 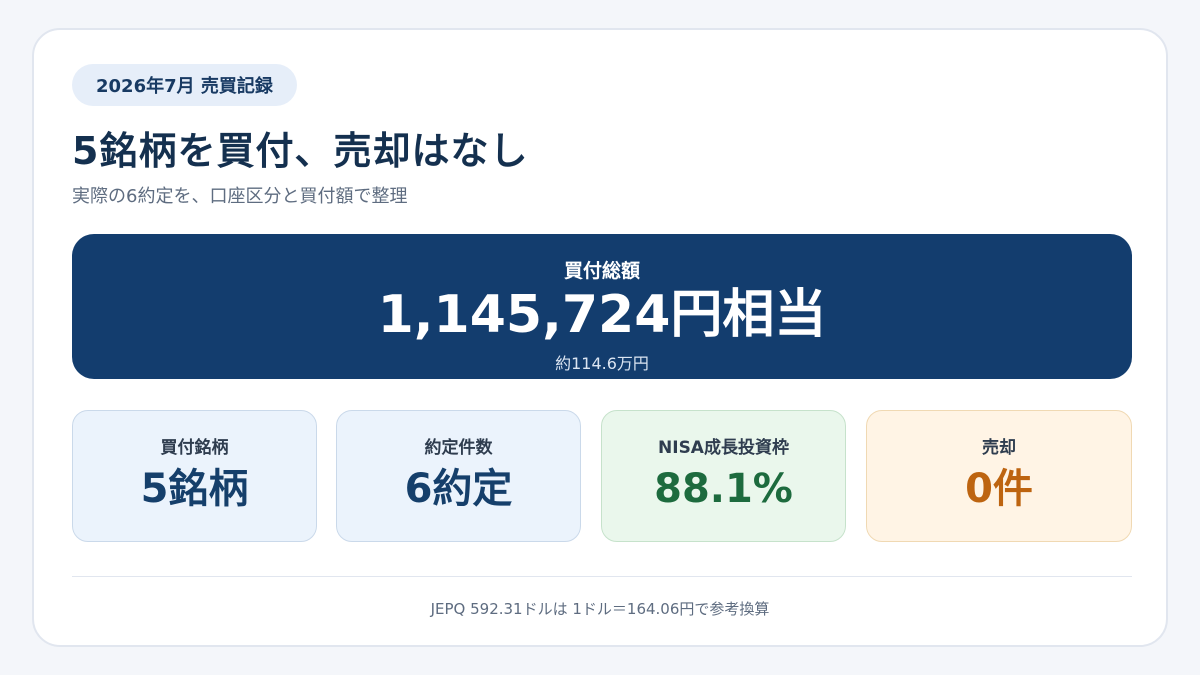 I want to click on stat-card-executions: 約定件数 6約定, so click(x=458, y=476).